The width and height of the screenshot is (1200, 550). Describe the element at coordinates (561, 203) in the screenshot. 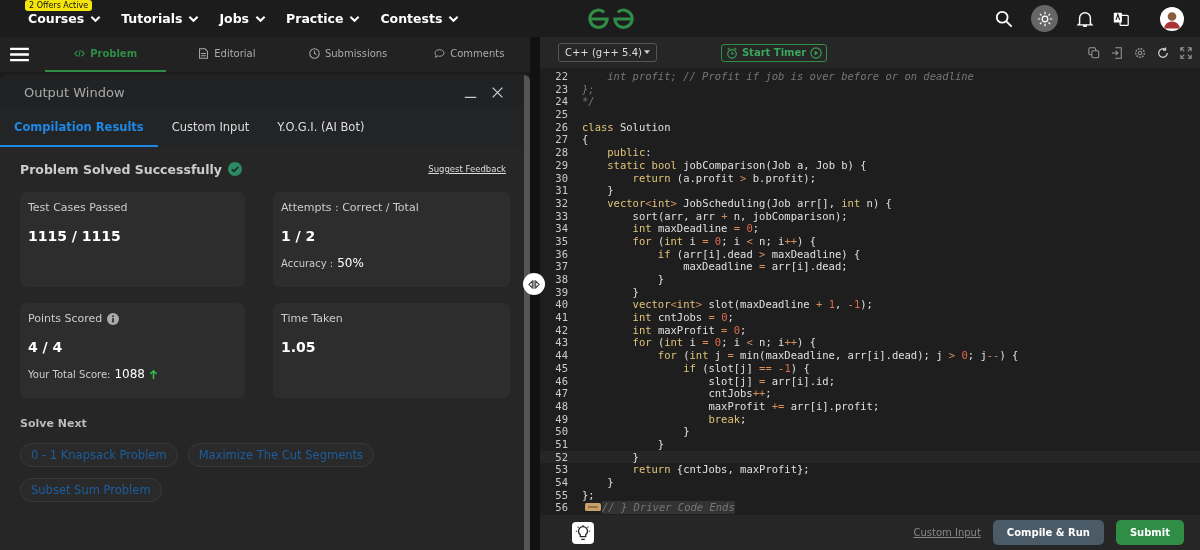

I see `line-number: 32` at that location.